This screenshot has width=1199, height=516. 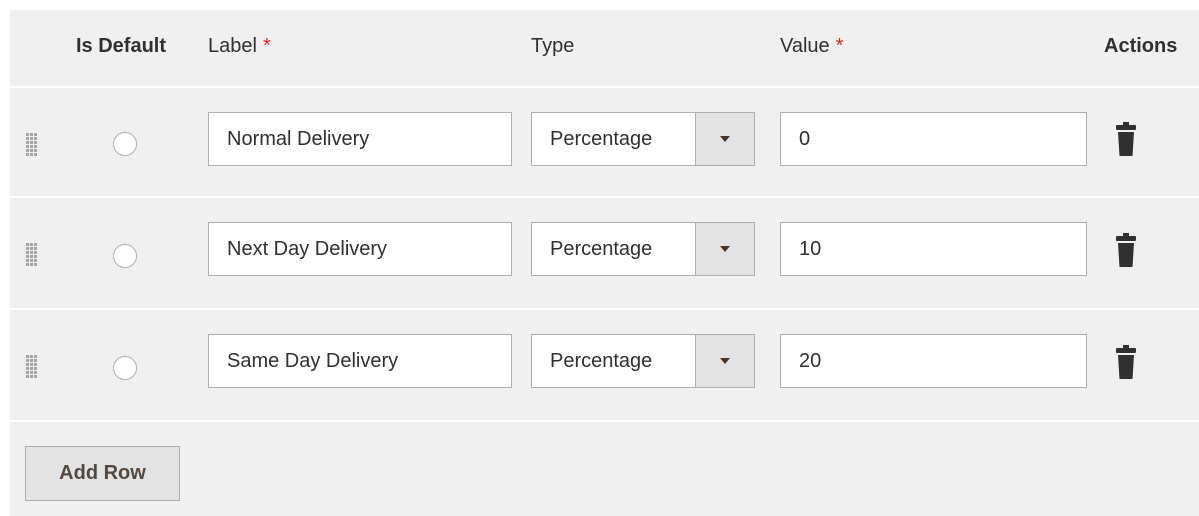 I want to click on value-input: 20, so click(x=933, y=361).